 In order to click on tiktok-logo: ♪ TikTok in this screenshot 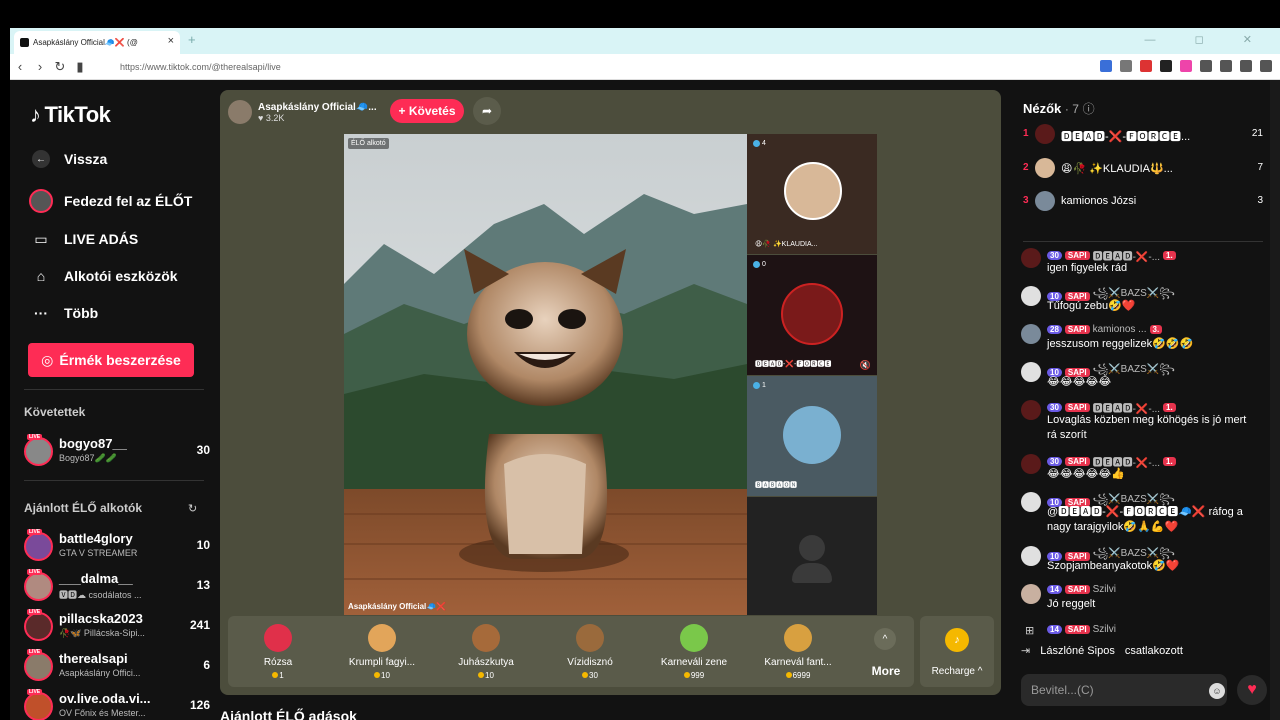, I will do `click(70, 115)`.